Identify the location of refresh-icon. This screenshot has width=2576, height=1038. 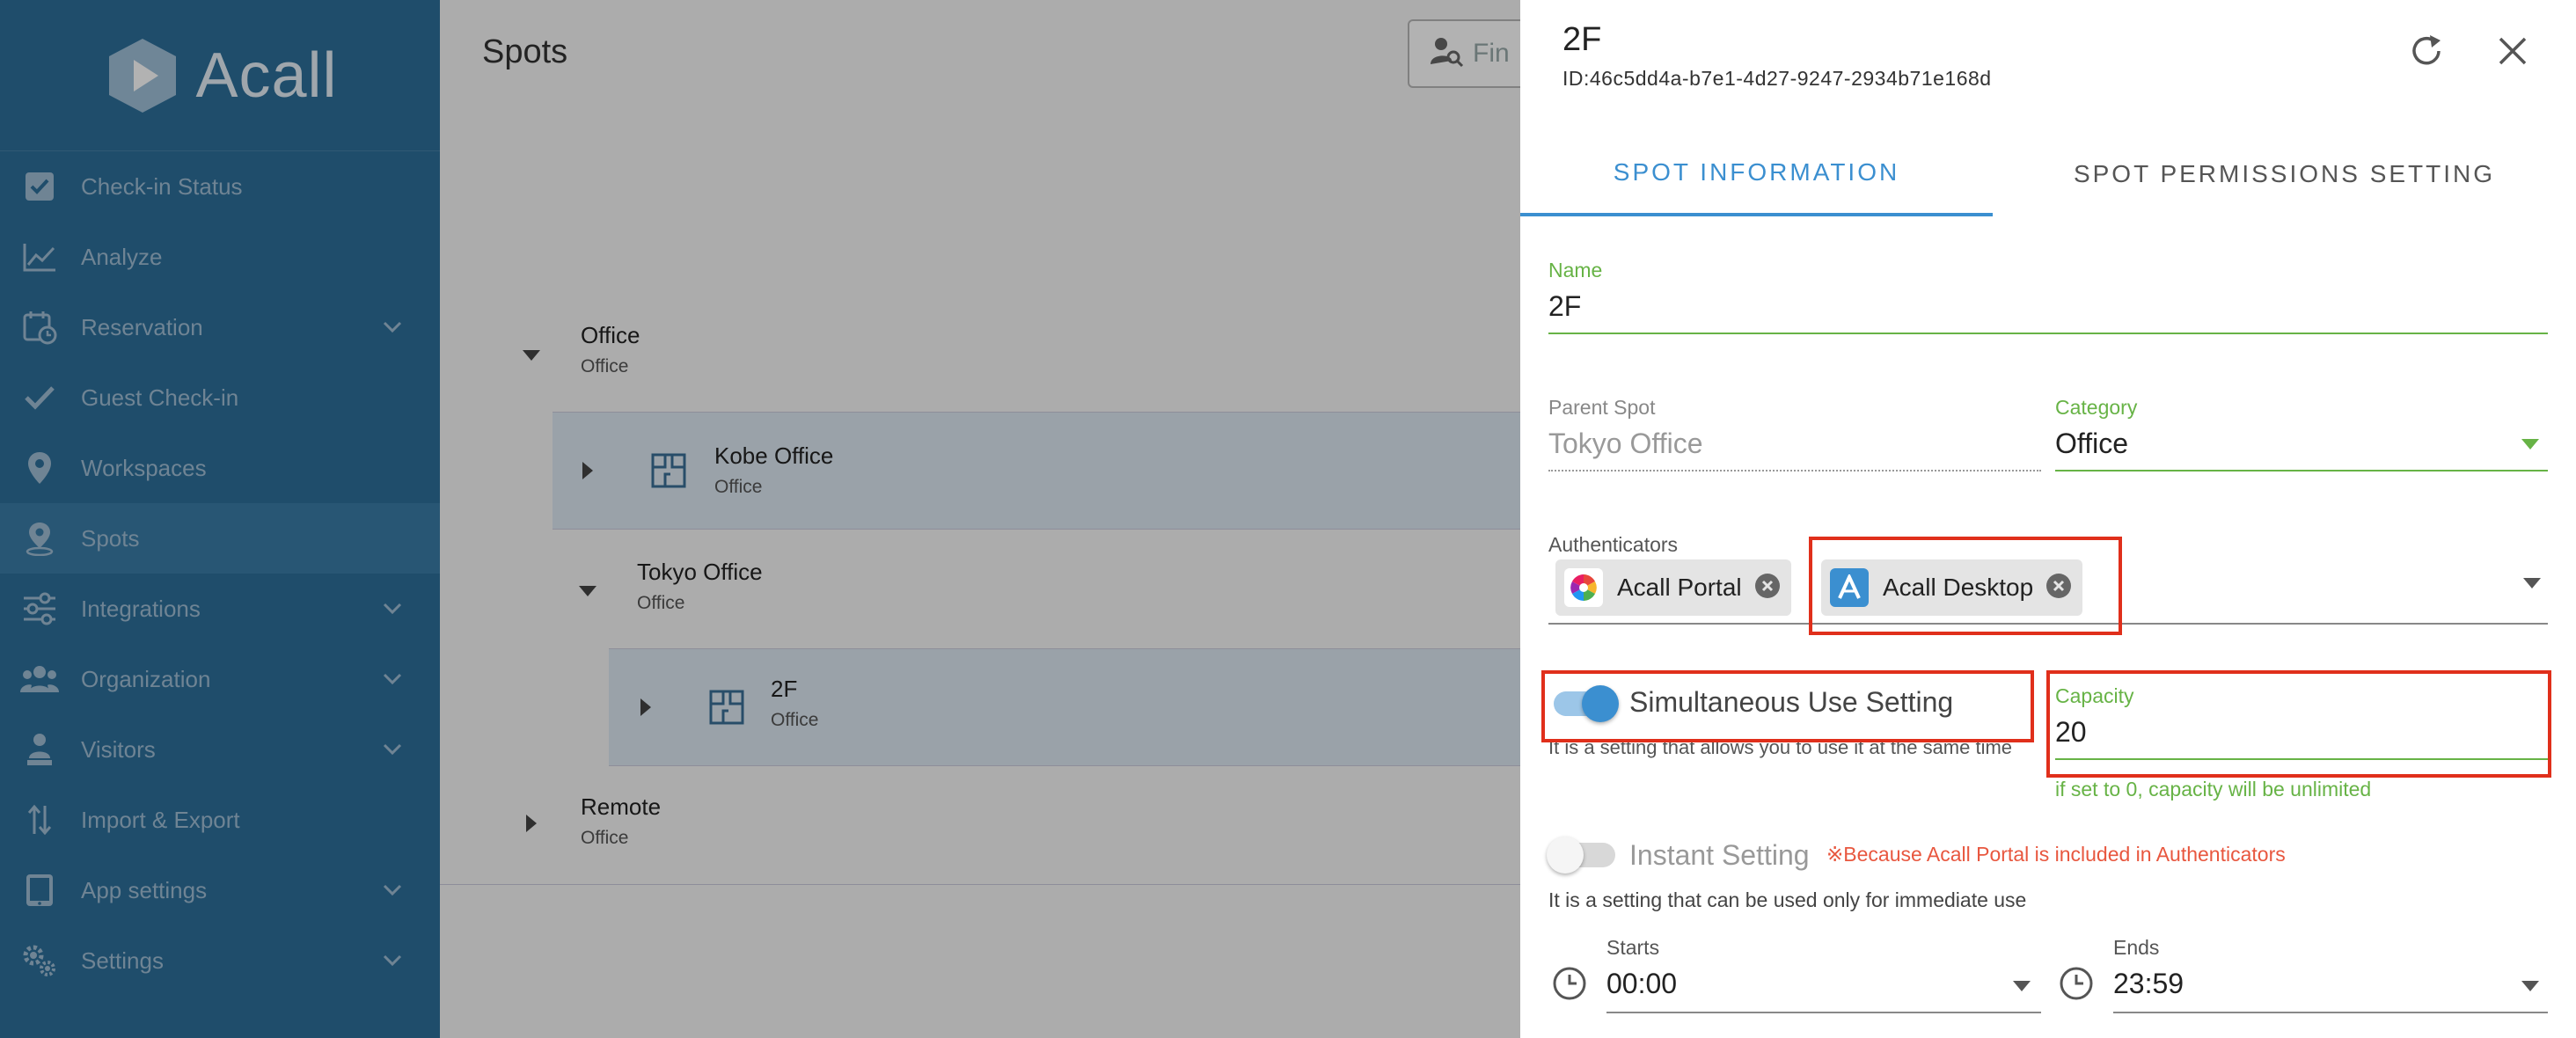
(2426, 53).